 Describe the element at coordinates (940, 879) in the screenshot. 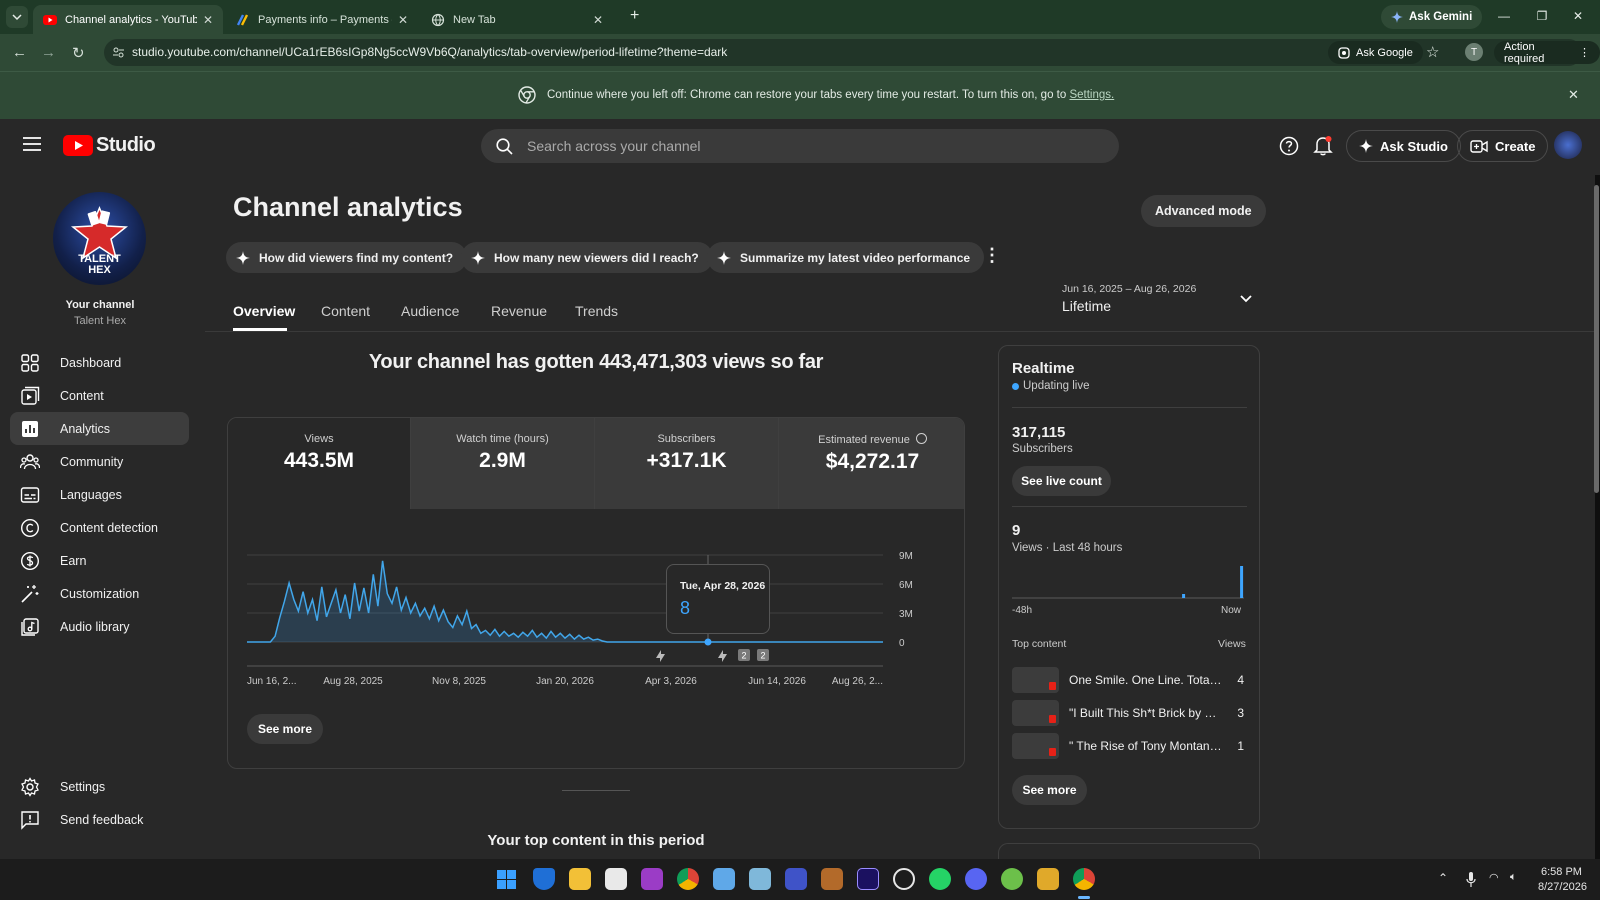

I see `whatsapp-icon` at that location.